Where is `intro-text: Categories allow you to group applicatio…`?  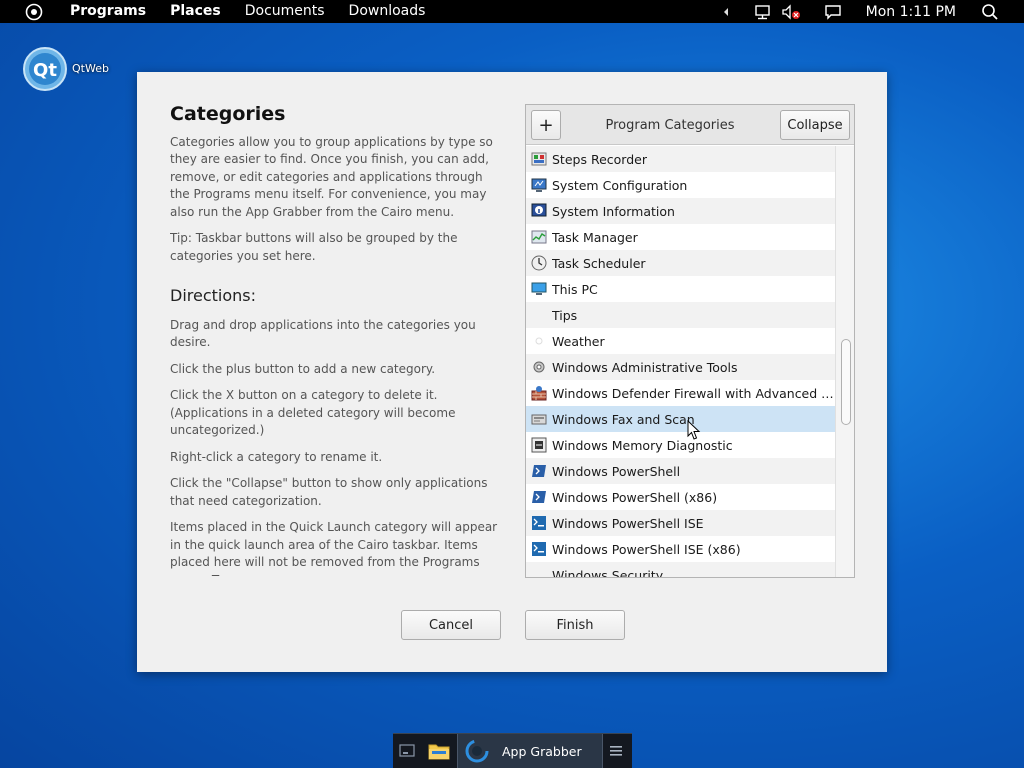 intro-text: Categories allow you to group applicatio… is located at coordinates (331, 176).